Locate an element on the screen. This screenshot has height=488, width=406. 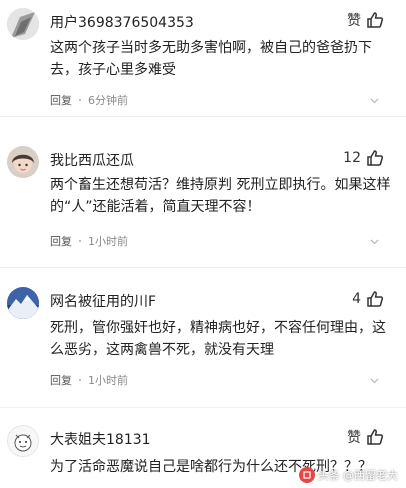
default-user-avatar-icon is located at coordinates (23, 24).